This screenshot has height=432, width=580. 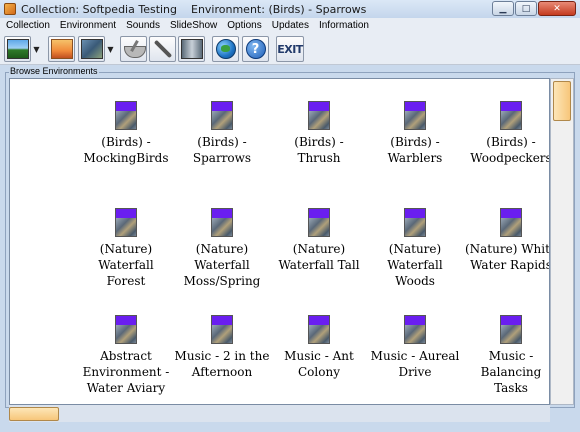 I want to click on vertical-scroll-thumb, so click(x=562, y=101).